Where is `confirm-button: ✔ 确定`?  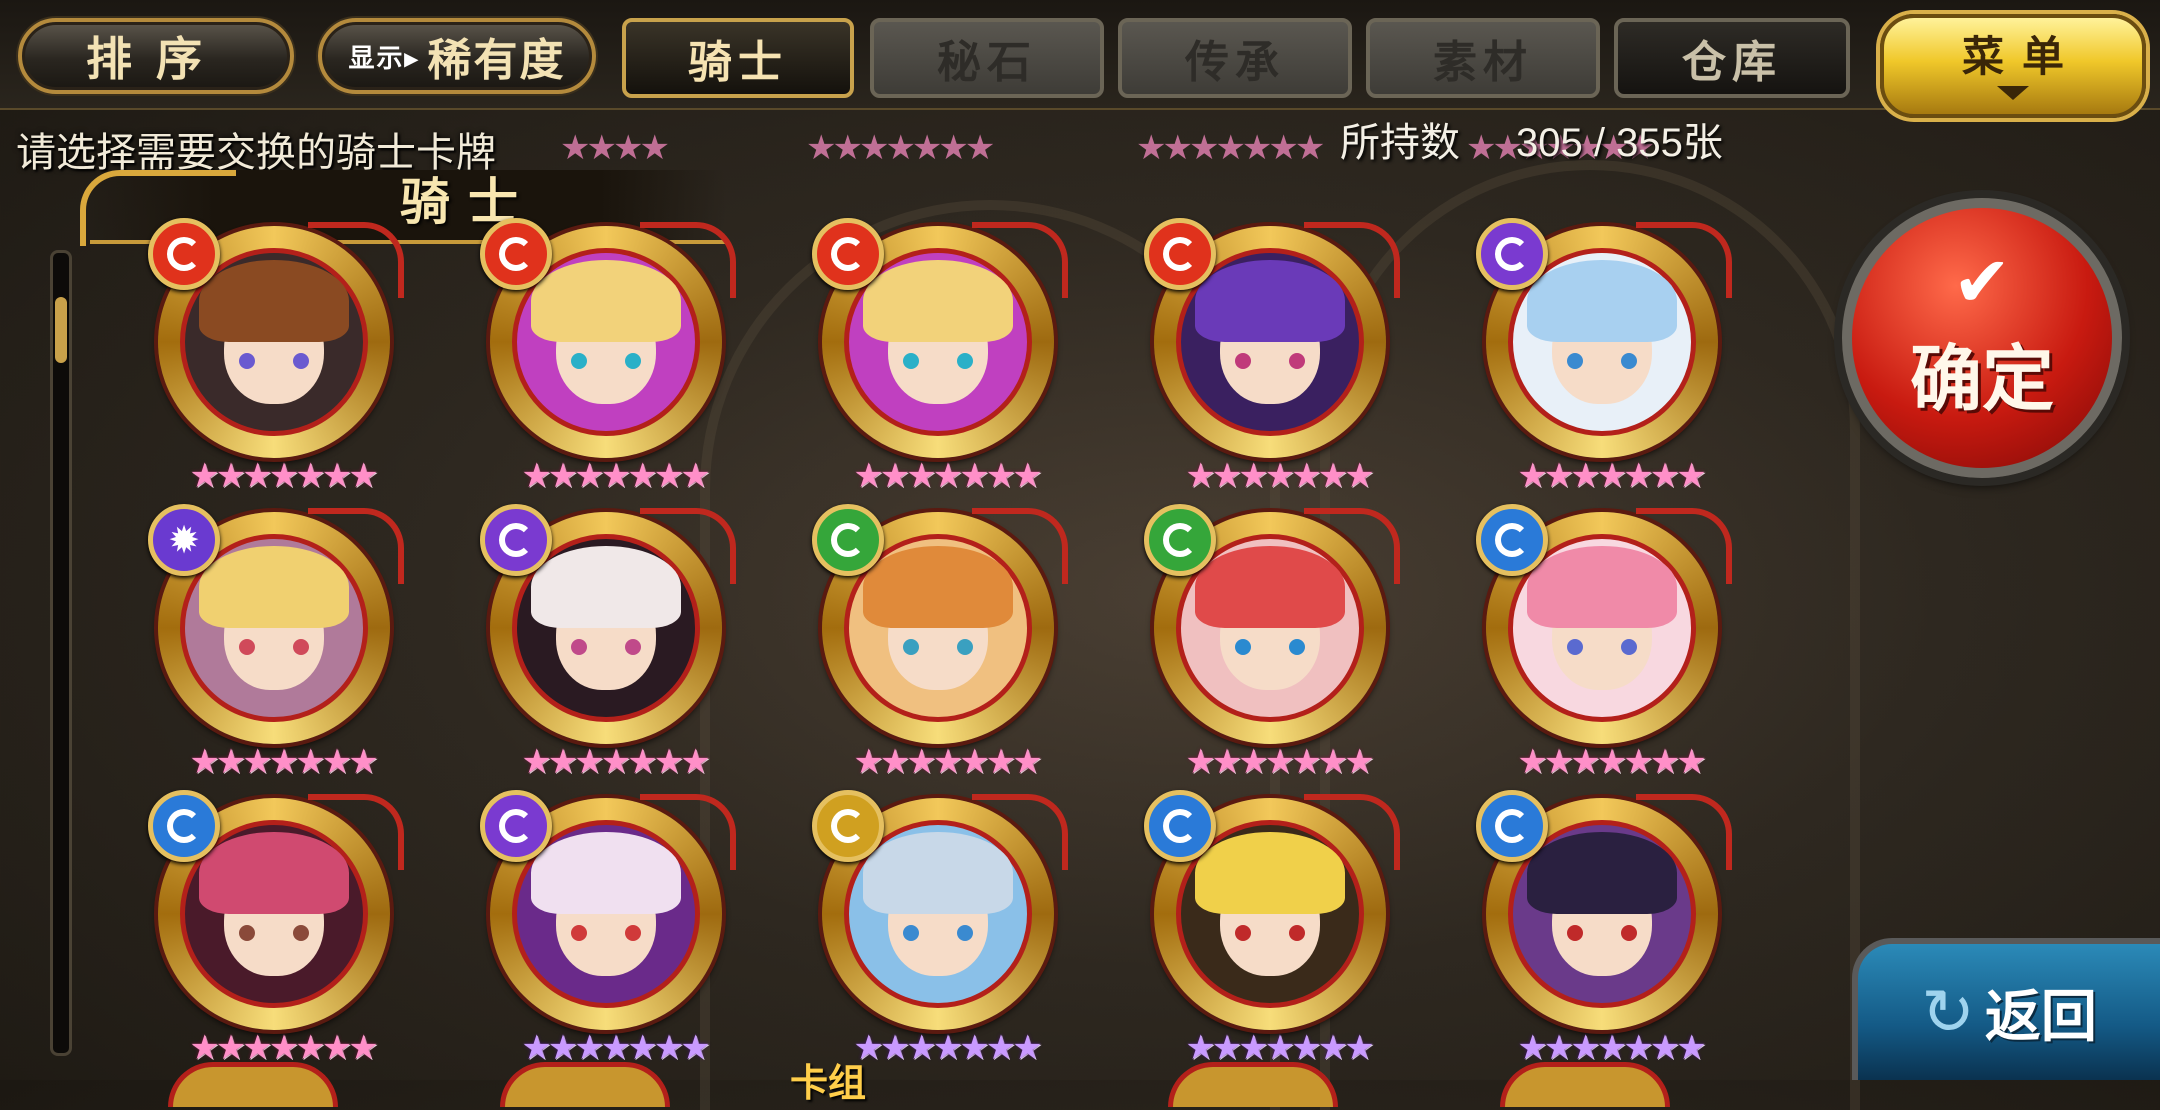 confirm-button: ✔ 确定 is located at coordinates (1982, 338).